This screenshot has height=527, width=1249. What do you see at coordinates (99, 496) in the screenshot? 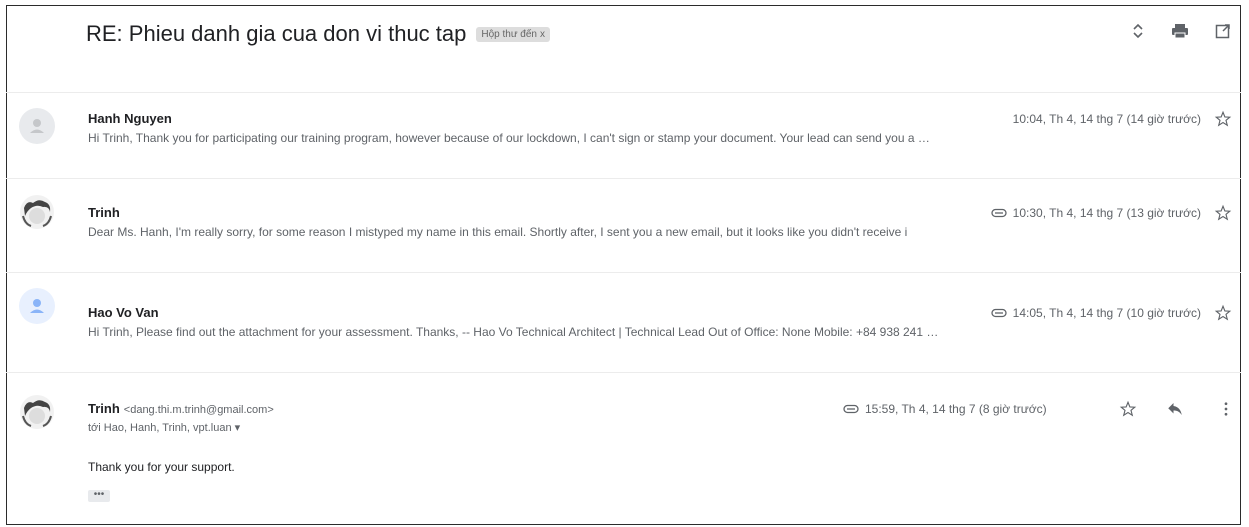
I see `show-trimmed-content-button: •••` at bounding box center [99, 496].